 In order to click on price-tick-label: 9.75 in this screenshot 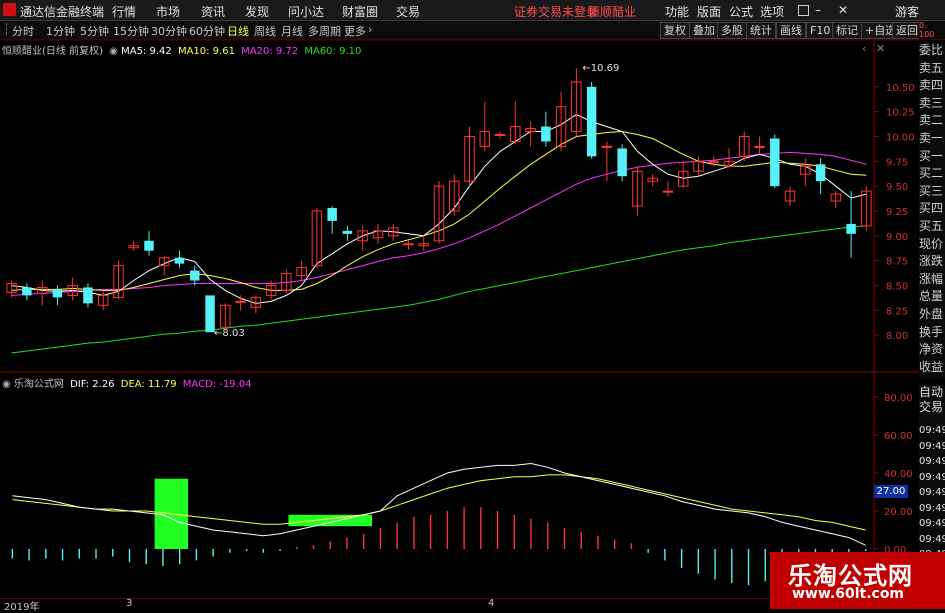, I will do `click(897, 162)`.